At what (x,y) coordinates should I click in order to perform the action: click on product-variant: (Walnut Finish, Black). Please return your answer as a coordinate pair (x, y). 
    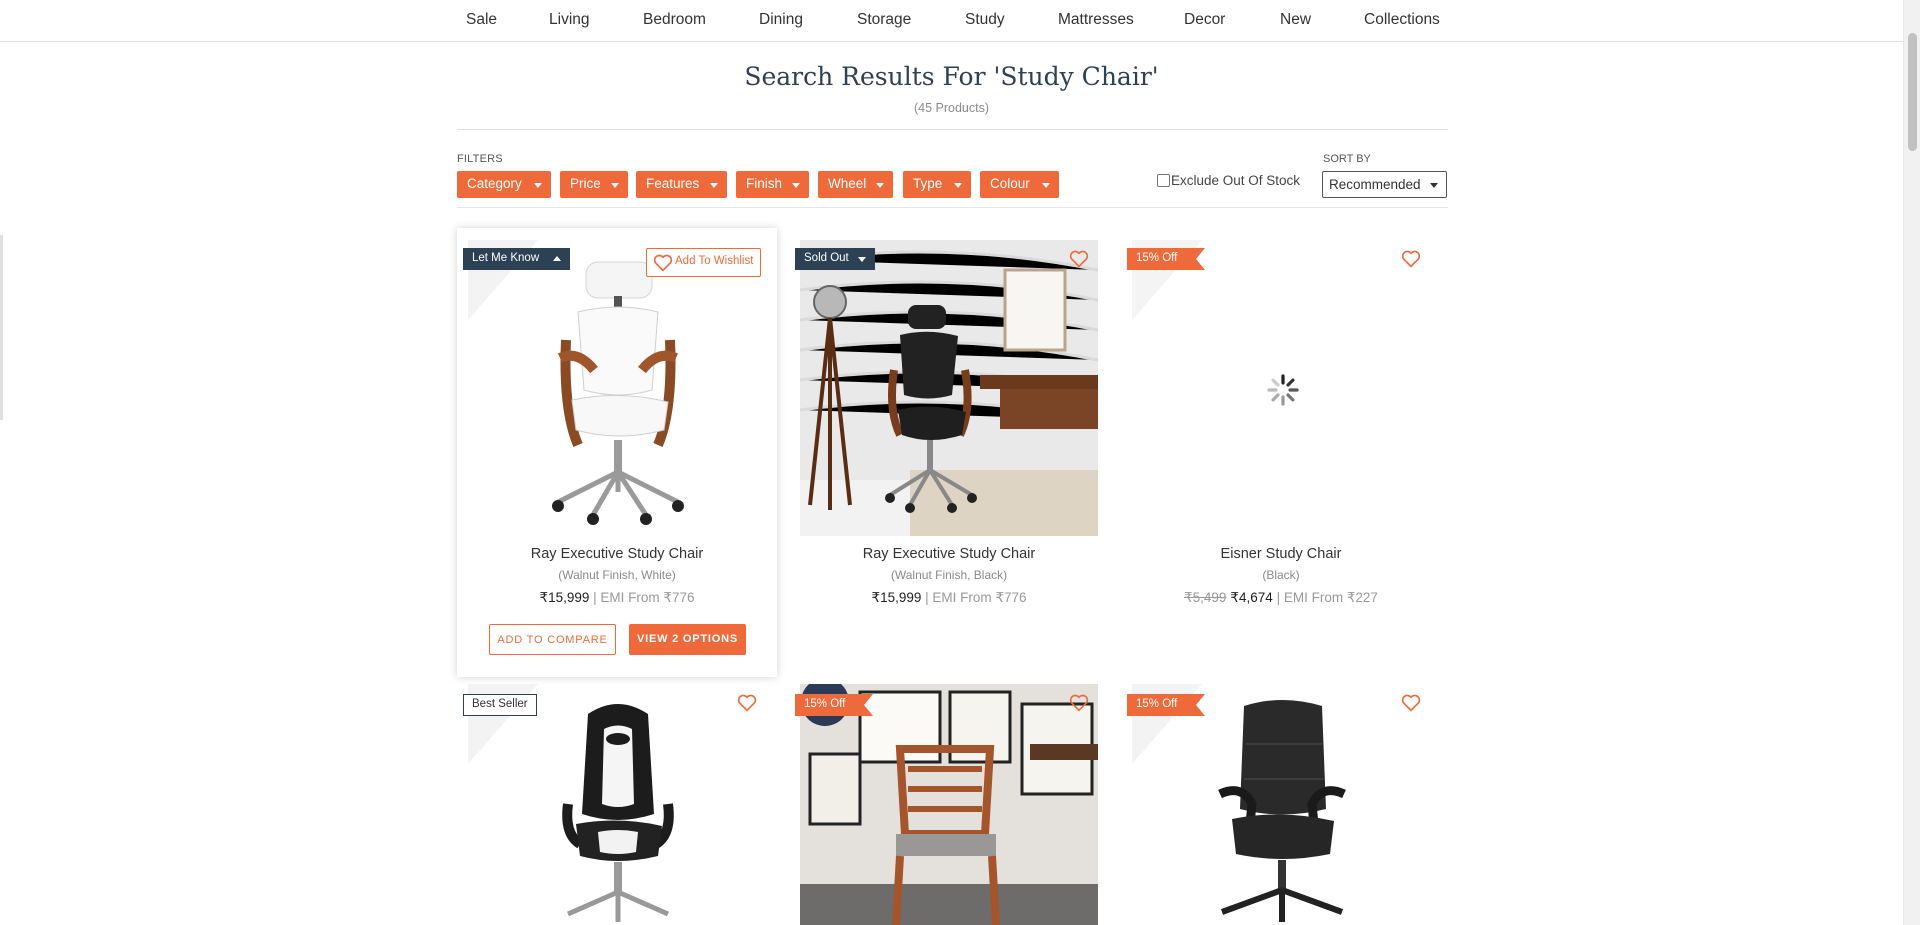
    Looking at the image, I should click on (949, 575).